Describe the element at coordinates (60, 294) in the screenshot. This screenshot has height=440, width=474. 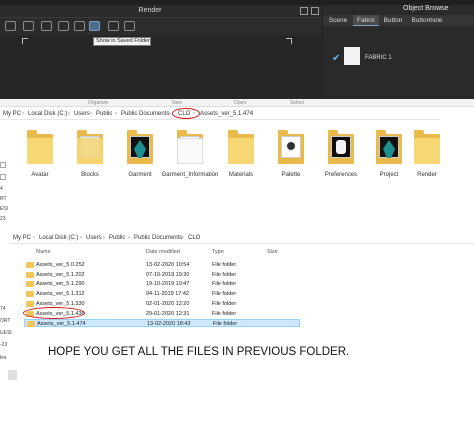
I see `file-name: Assets_ver_5.1.312` at that location.